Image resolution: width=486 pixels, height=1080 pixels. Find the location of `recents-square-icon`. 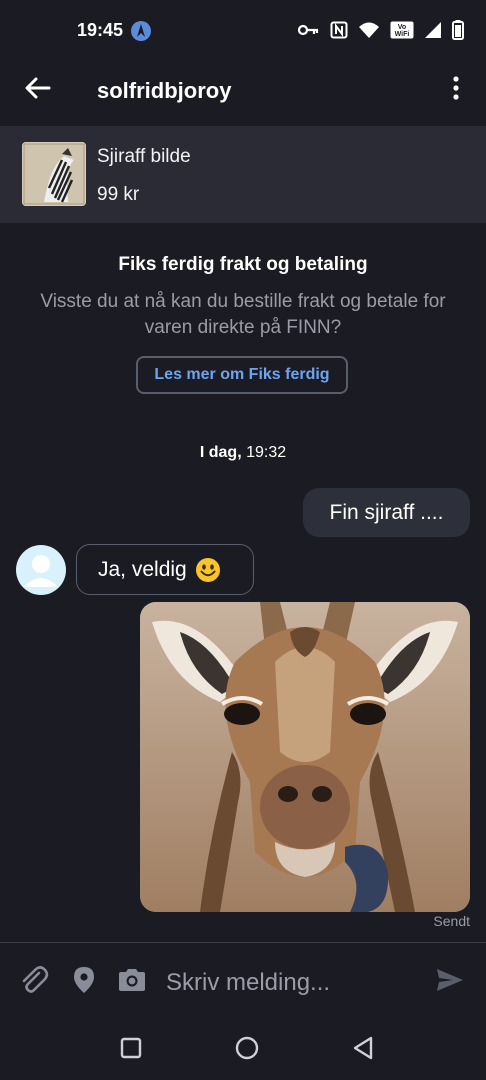

recents-square-icon is located at coordinates (131, 1050).